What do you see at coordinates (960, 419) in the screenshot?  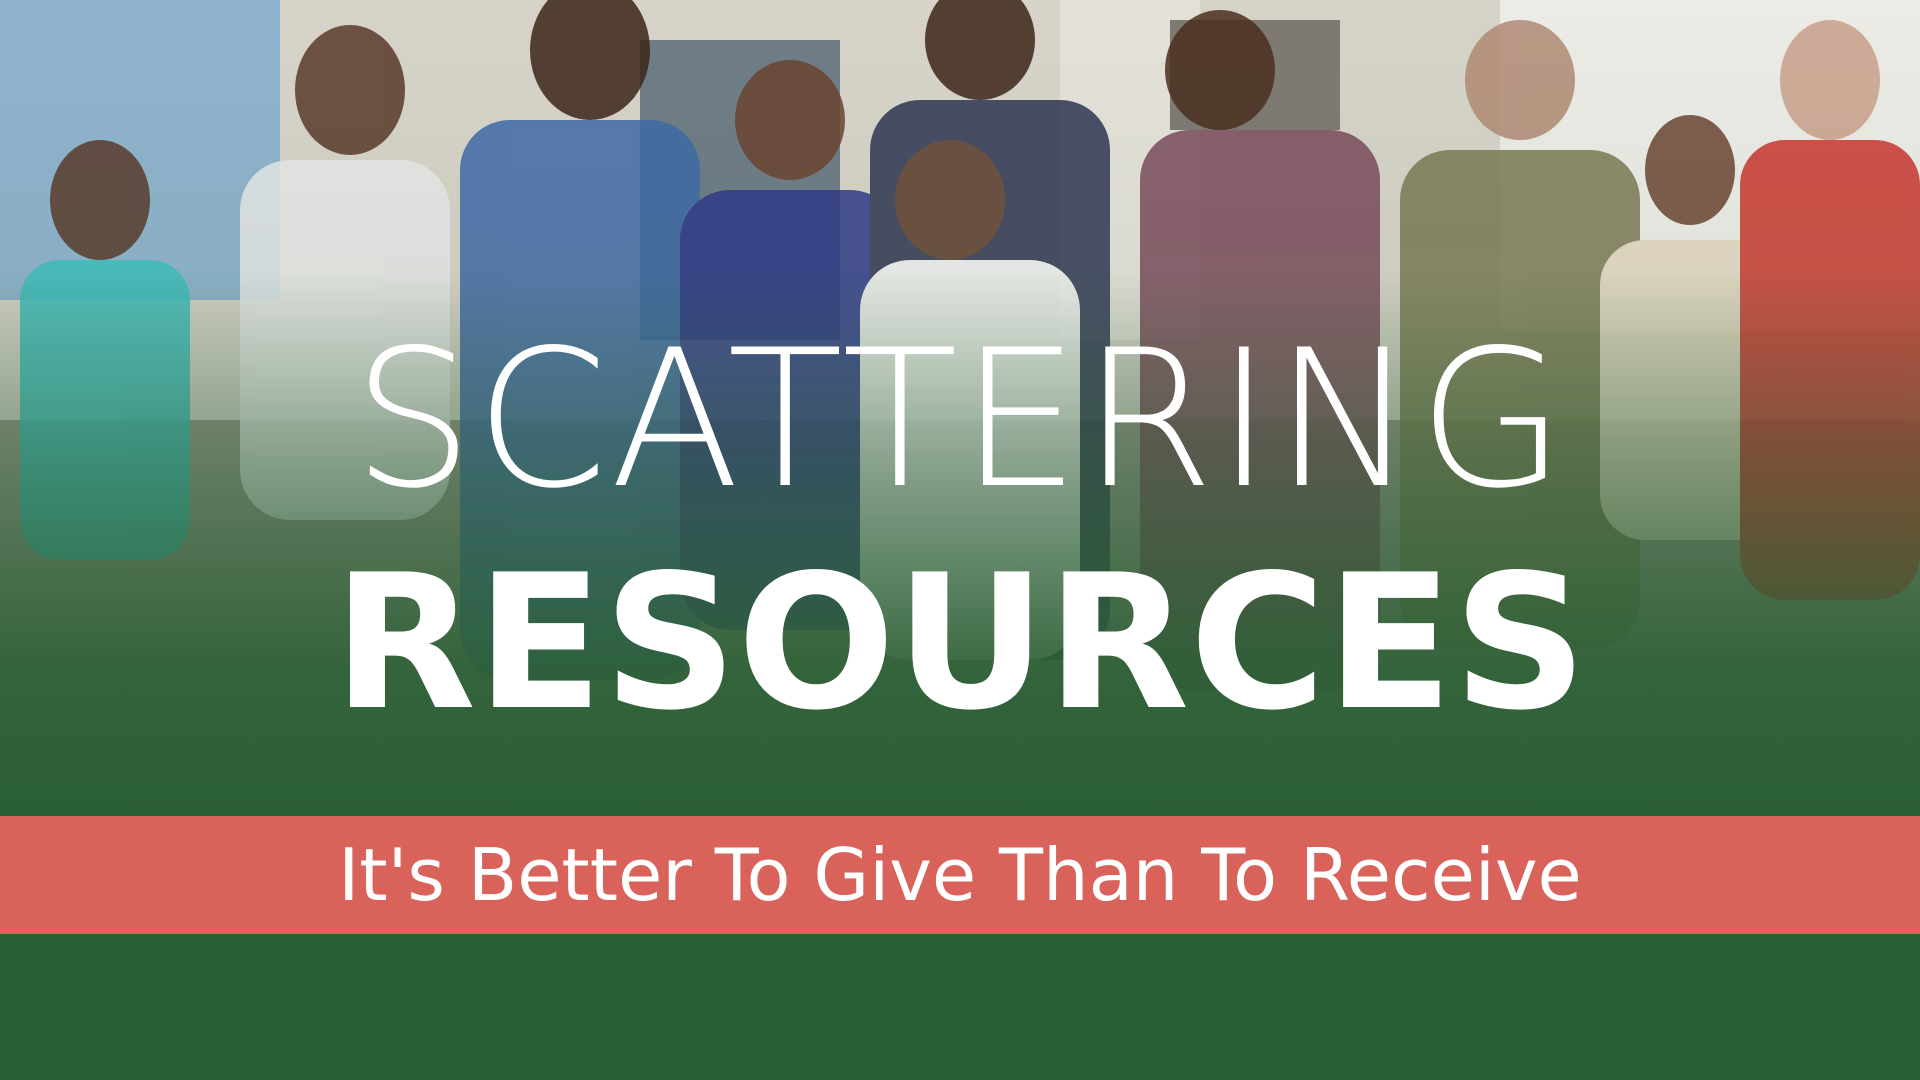 I see `title-scattering: SCATTERING` at bounding box center [960, 419].